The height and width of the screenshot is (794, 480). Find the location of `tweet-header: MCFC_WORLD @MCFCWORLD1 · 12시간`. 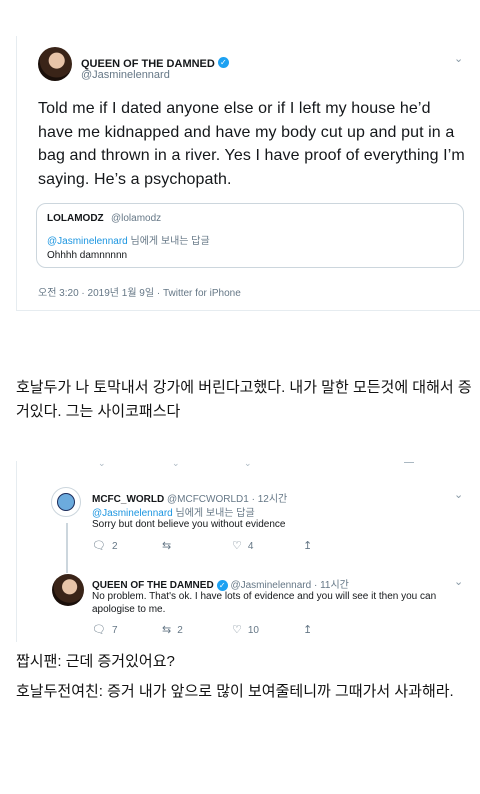

tweet-header: MCFC_WORLD @MCFCWORLD1 · 12시간 is located at coordinates (189, 497).